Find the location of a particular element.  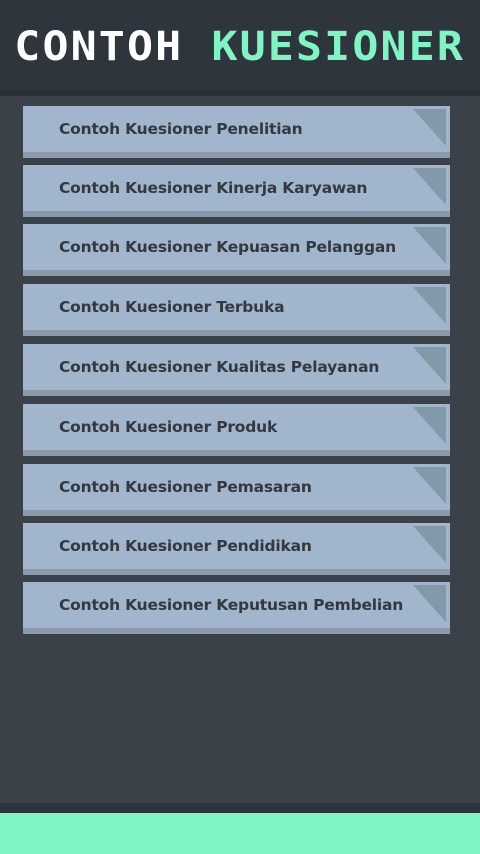

menu-item-pendidikan: Contoh Kuesioner Pendidikan is located at coordinates (236, 549).